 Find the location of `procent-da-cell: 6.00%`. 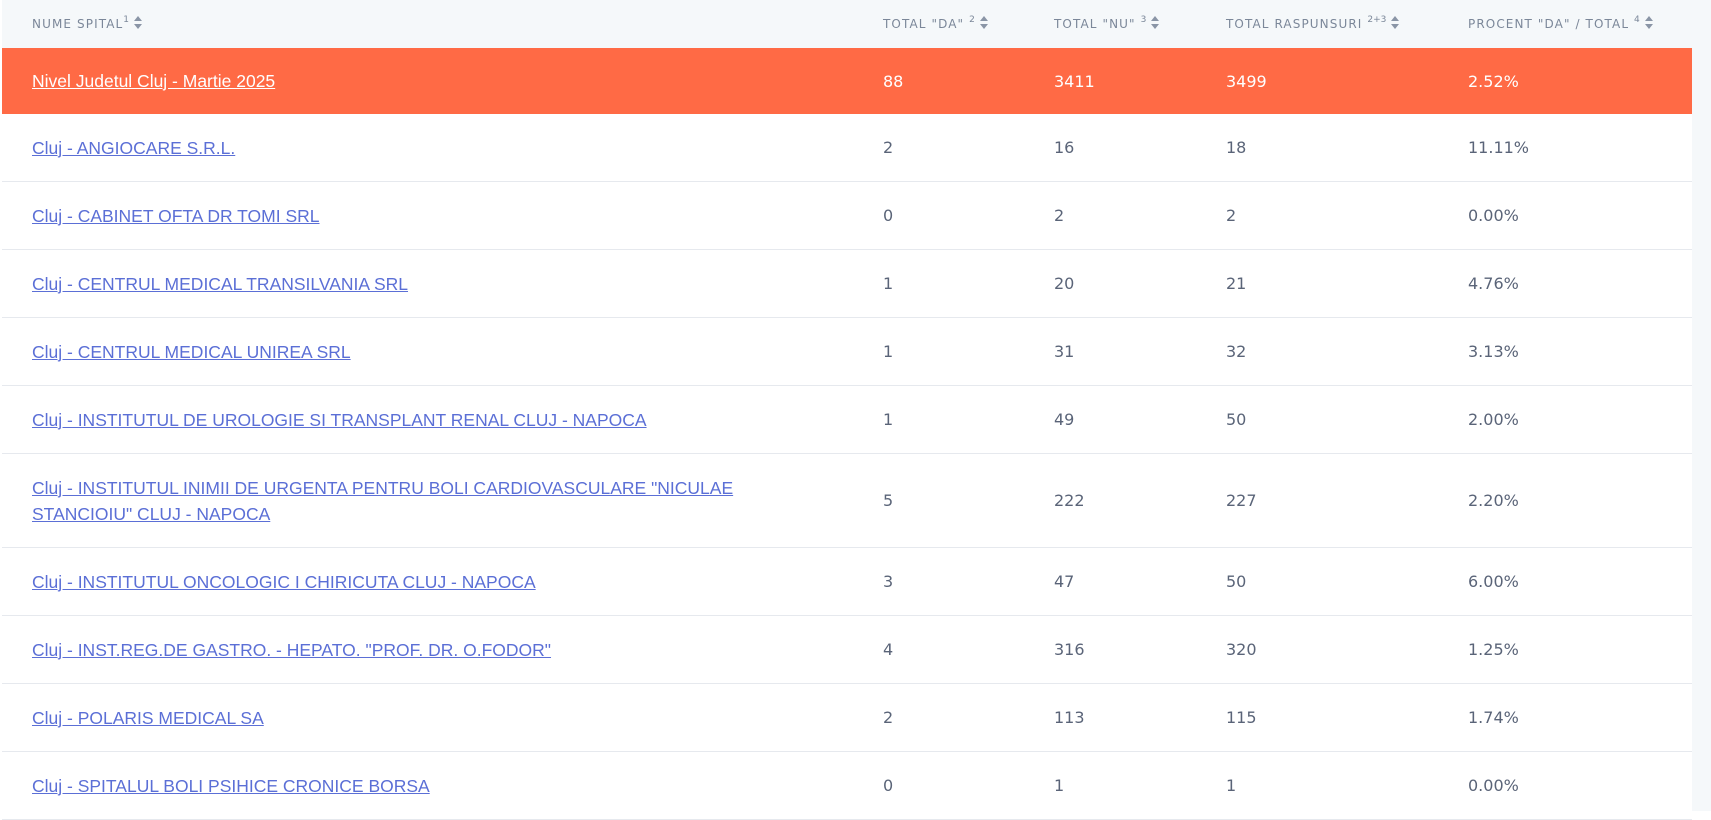

procent-da-cell: 6.00% is located at coordinates (1493, 581).